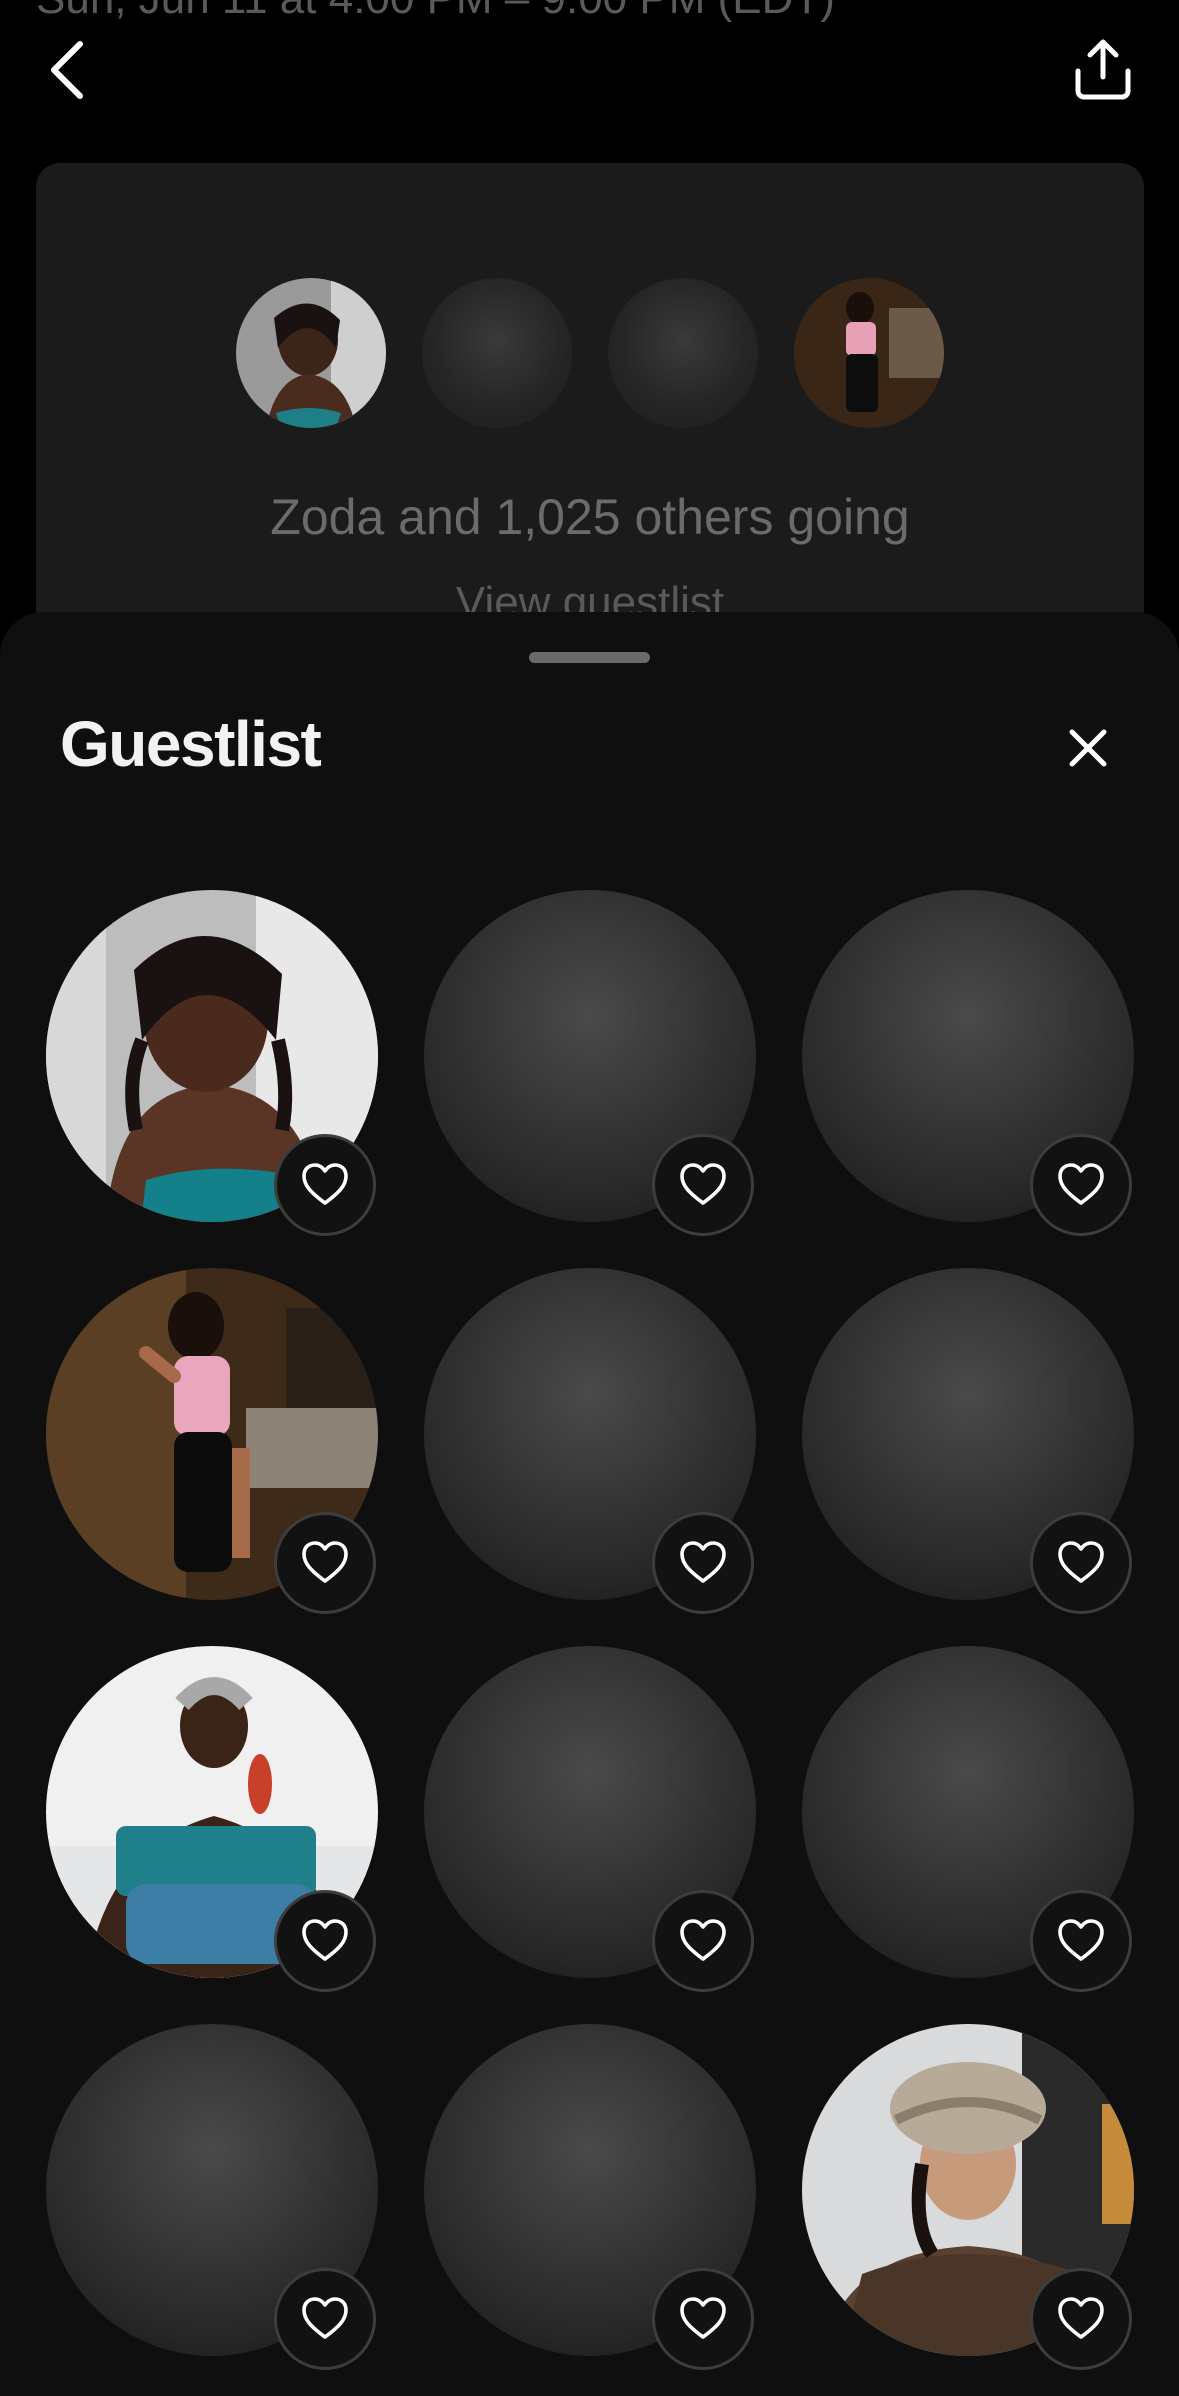 This screenshot has width=1179, height=2396. Describe the element at coordinates (191, 744) in the screenshot. I see `sheet-title: Guestlist` at that location.